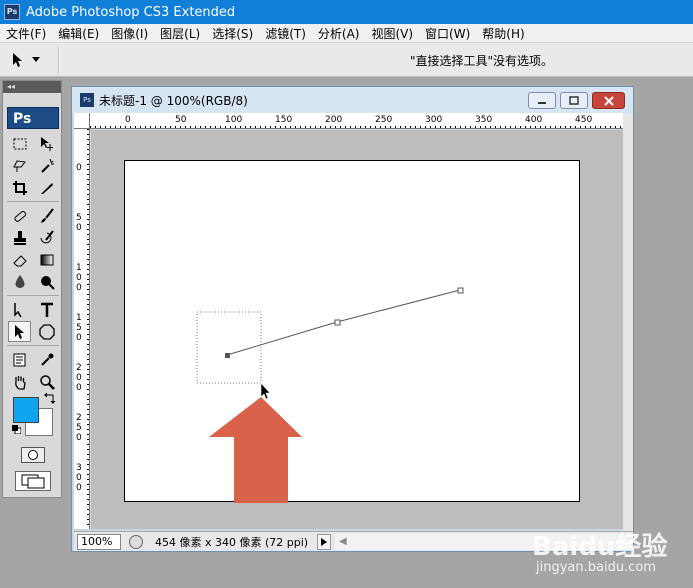  I want to click on lasso-tool, so click(19, 165).